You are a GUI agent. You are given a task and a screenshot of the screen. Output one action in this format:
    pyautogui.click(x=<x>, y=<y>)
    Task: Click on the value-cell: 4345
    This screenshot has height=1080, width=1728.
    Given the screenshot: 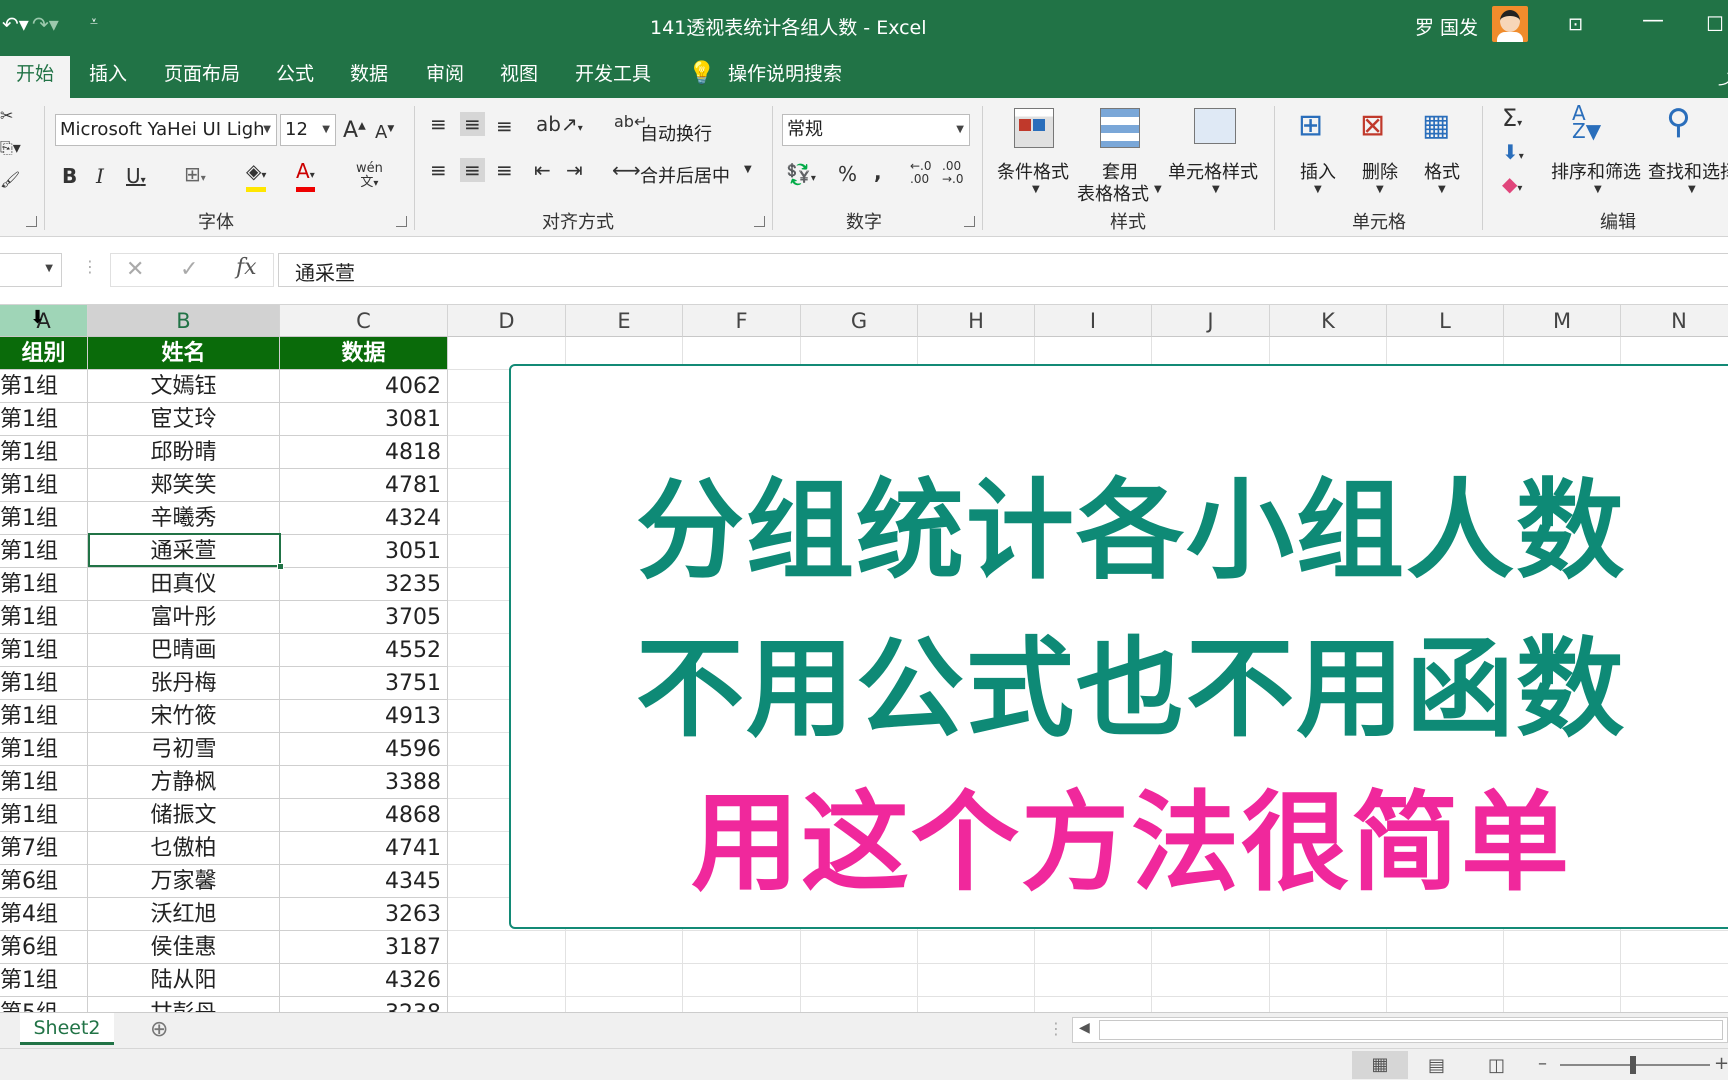 What is the action you would take?
    pyautogui.click(x=364, y=881)
    